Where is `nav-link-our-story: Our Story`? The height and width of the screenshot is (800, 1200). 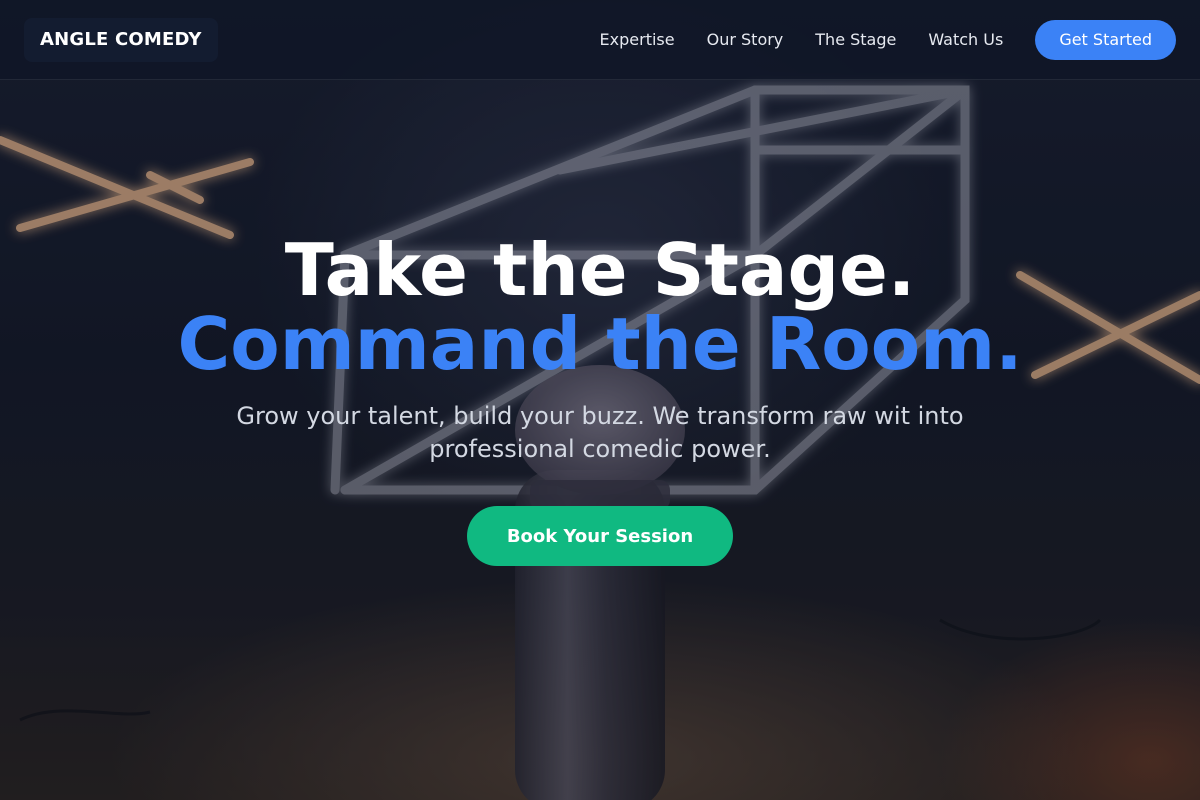
nav-link-our-story: Our Story is located at coordinates (745, 39).